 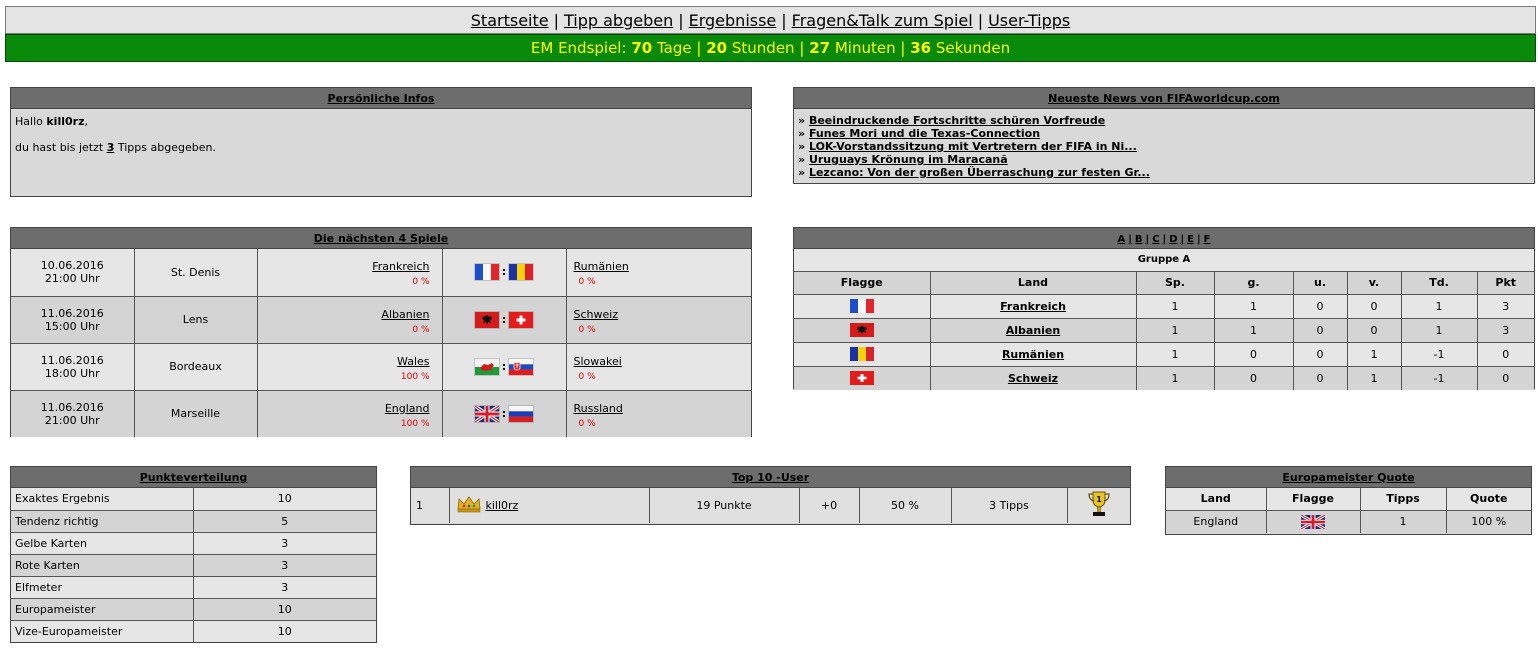 What do you see at coordinates (662, 266) in the screenshot?
I see `game-away-team: Rumänien` at bounding box center [662, 266].